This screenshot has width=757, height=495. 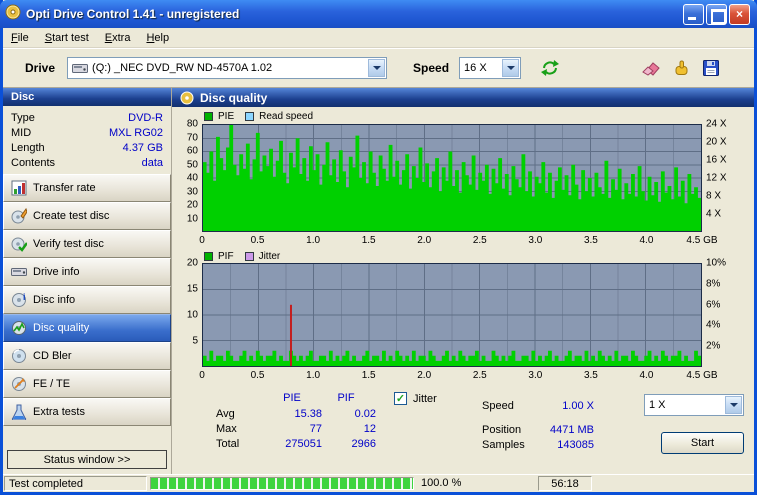 What do you see at coordinates (18, 412) in the screenshot?
I see `extra-tests-icon` at bounding box center [18, 412].